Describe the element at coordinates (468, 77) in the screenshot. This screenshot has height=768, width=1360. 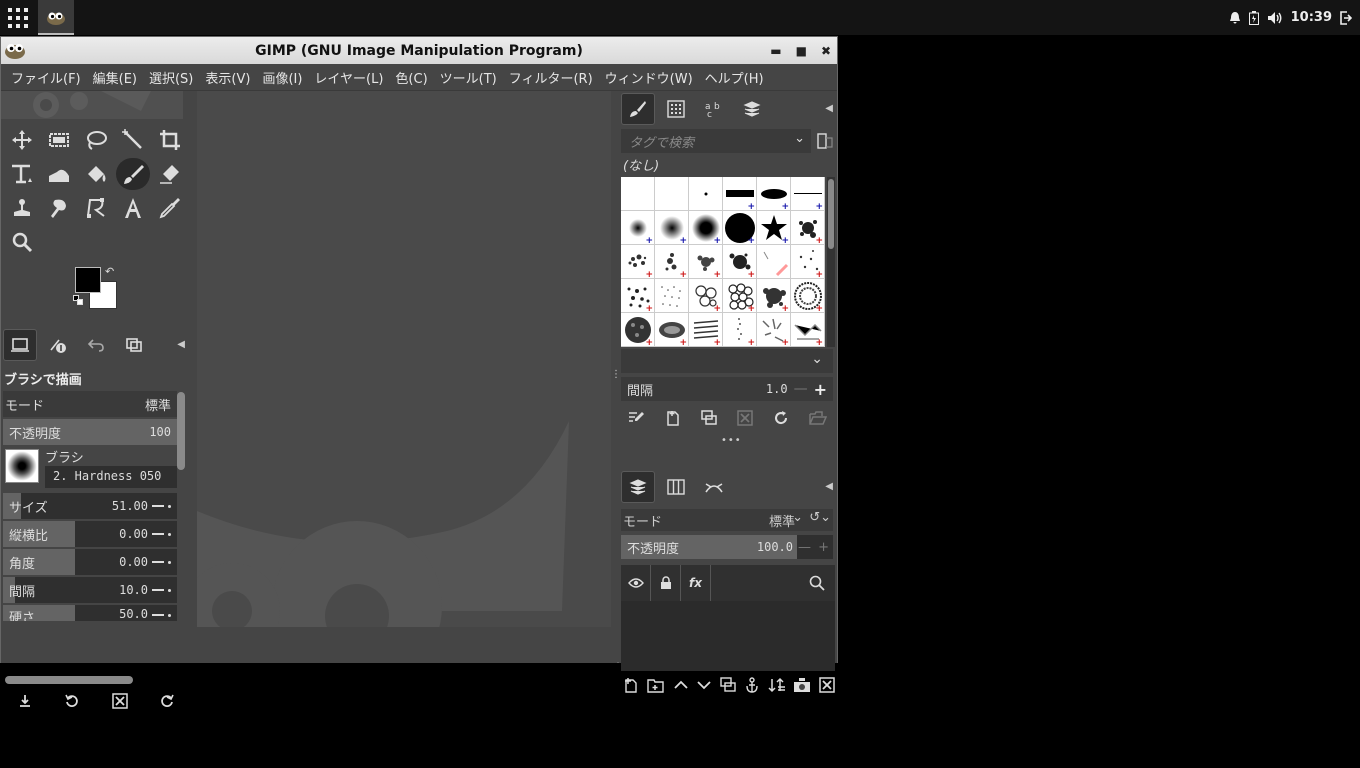
I see `menu-tools: ツール(T)` at that location.